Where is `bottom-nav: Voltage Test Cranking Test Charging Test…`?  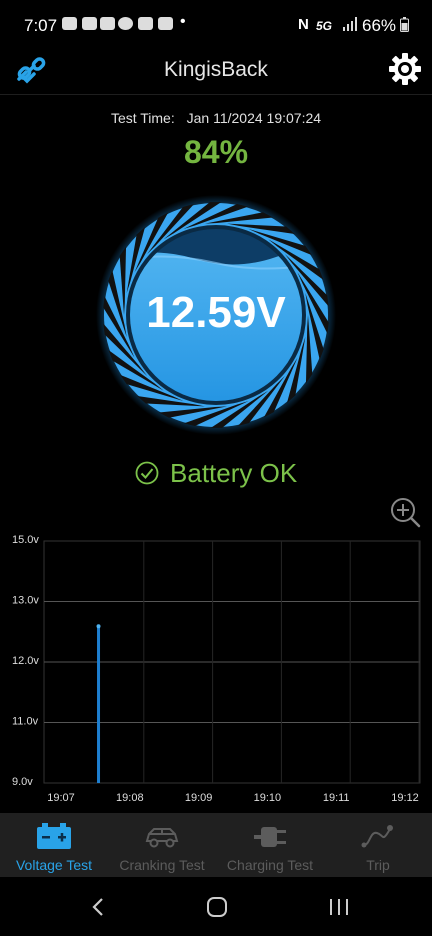 bottom-nav: Voltage Test Cranking Test Charging Test… is located at coordinates (216, 845).